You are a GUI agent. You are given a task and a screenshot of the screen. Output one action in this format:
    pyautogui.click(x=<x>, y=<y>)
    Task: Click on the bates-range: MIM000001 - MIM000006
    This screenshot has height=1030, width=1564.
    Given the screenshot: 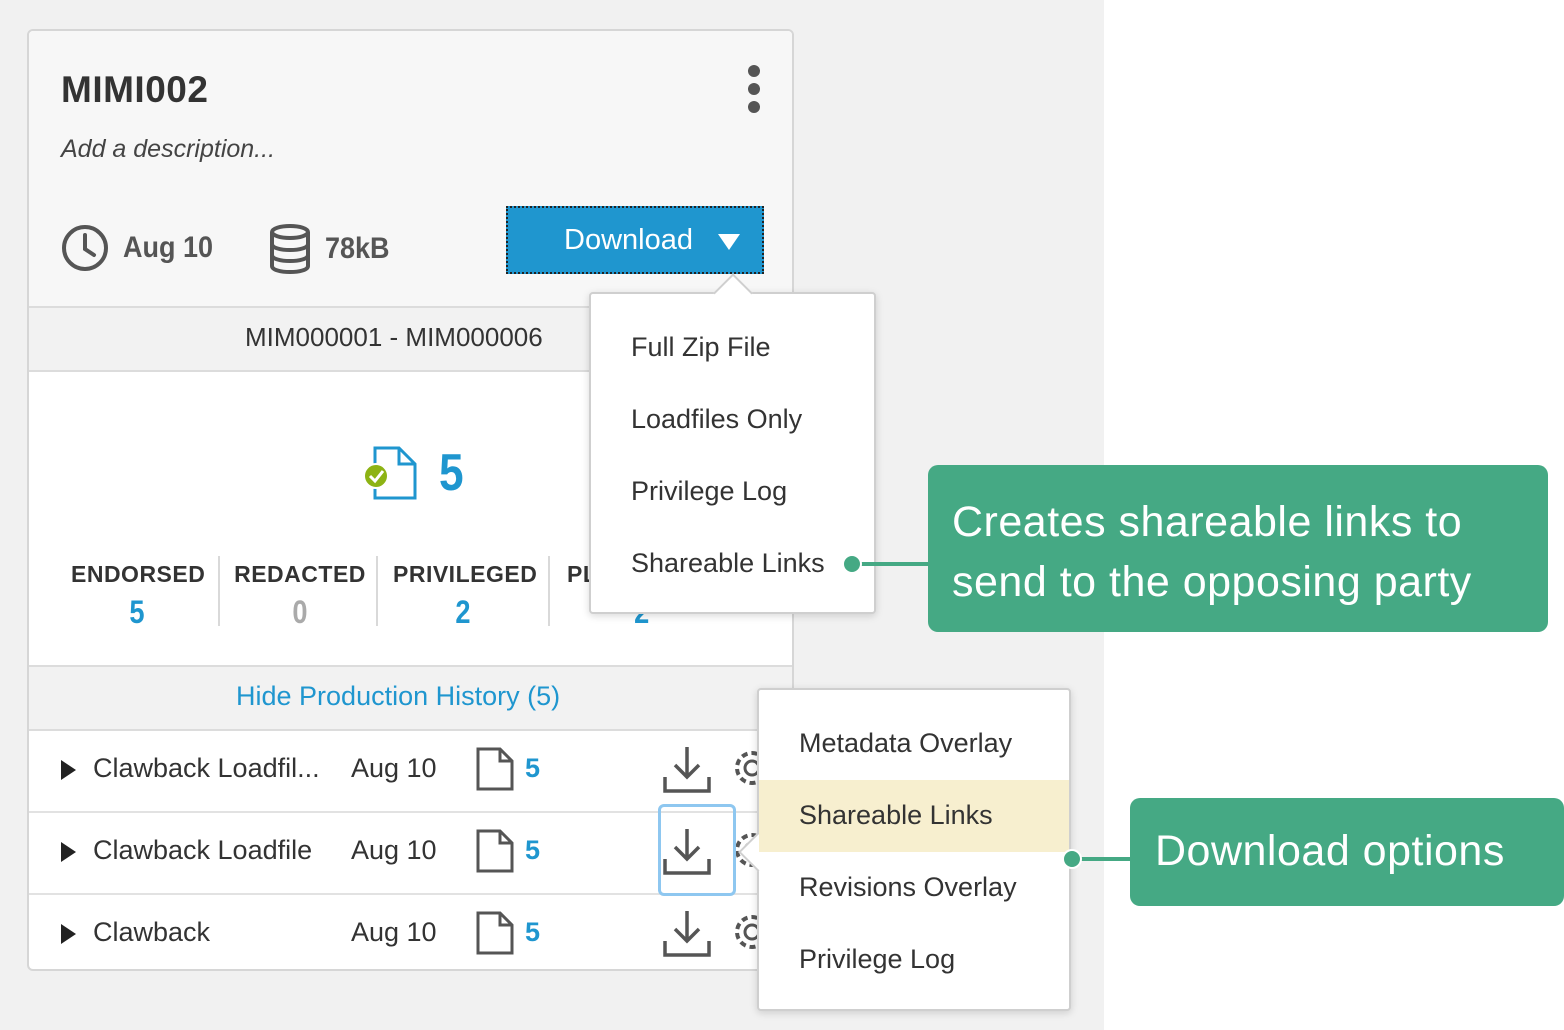 What is the action you would take?
    pyautogui.click(x=394, y=337)
    